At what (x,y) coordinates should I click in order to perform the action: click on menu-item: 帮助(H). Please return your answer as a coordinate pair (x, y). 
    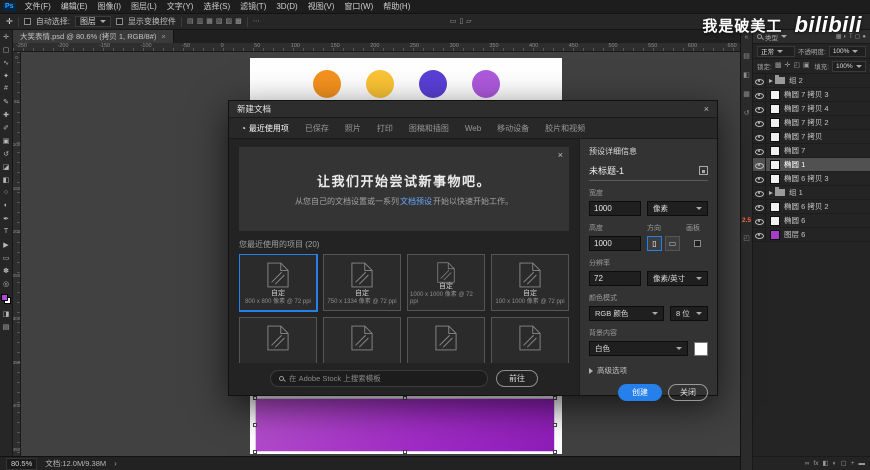
    Looking at the image, I should click on (396, 6).